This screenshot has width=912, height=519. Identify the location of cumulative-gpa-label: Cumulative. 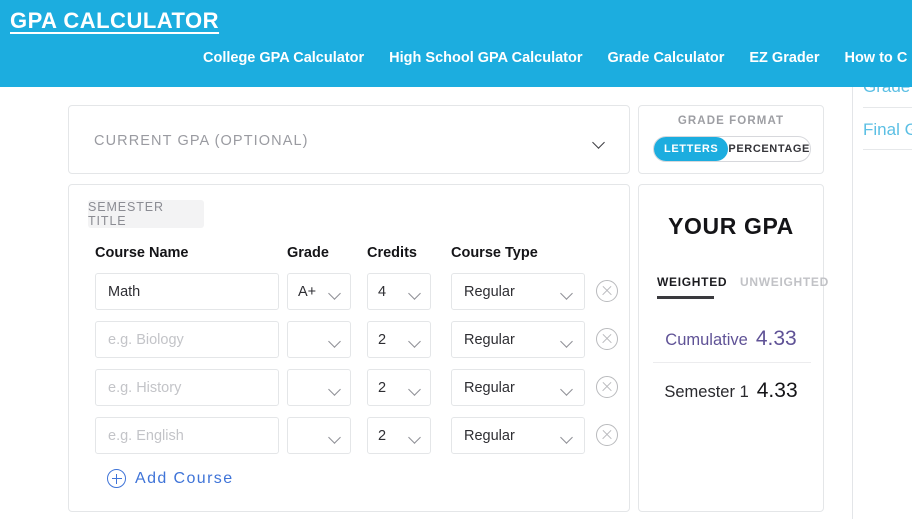
(706, 340).